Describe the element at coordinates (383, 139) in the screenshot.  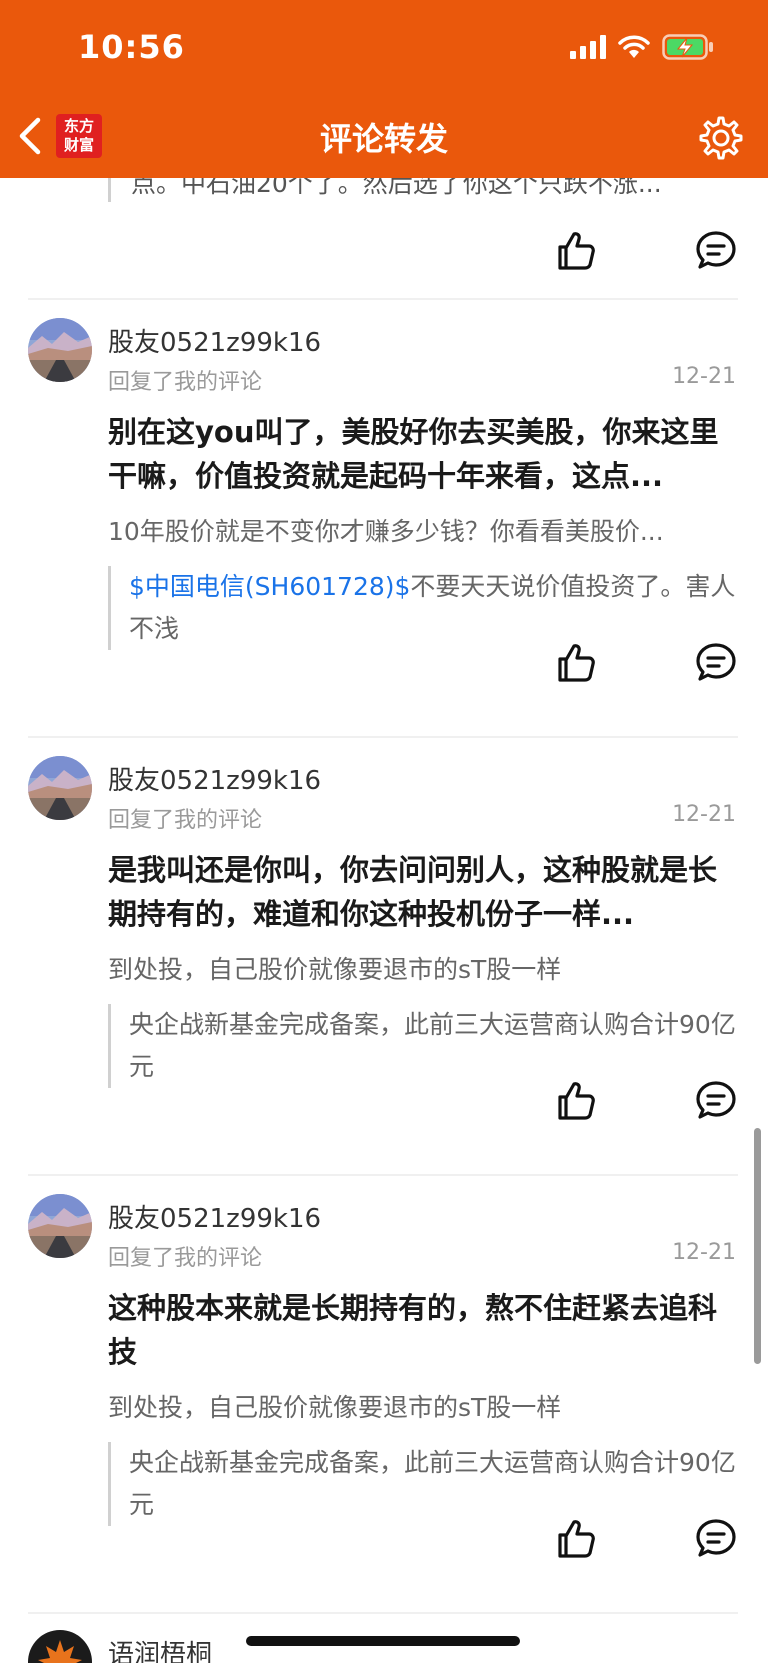
I see `page-title: 评论转发` at that location.